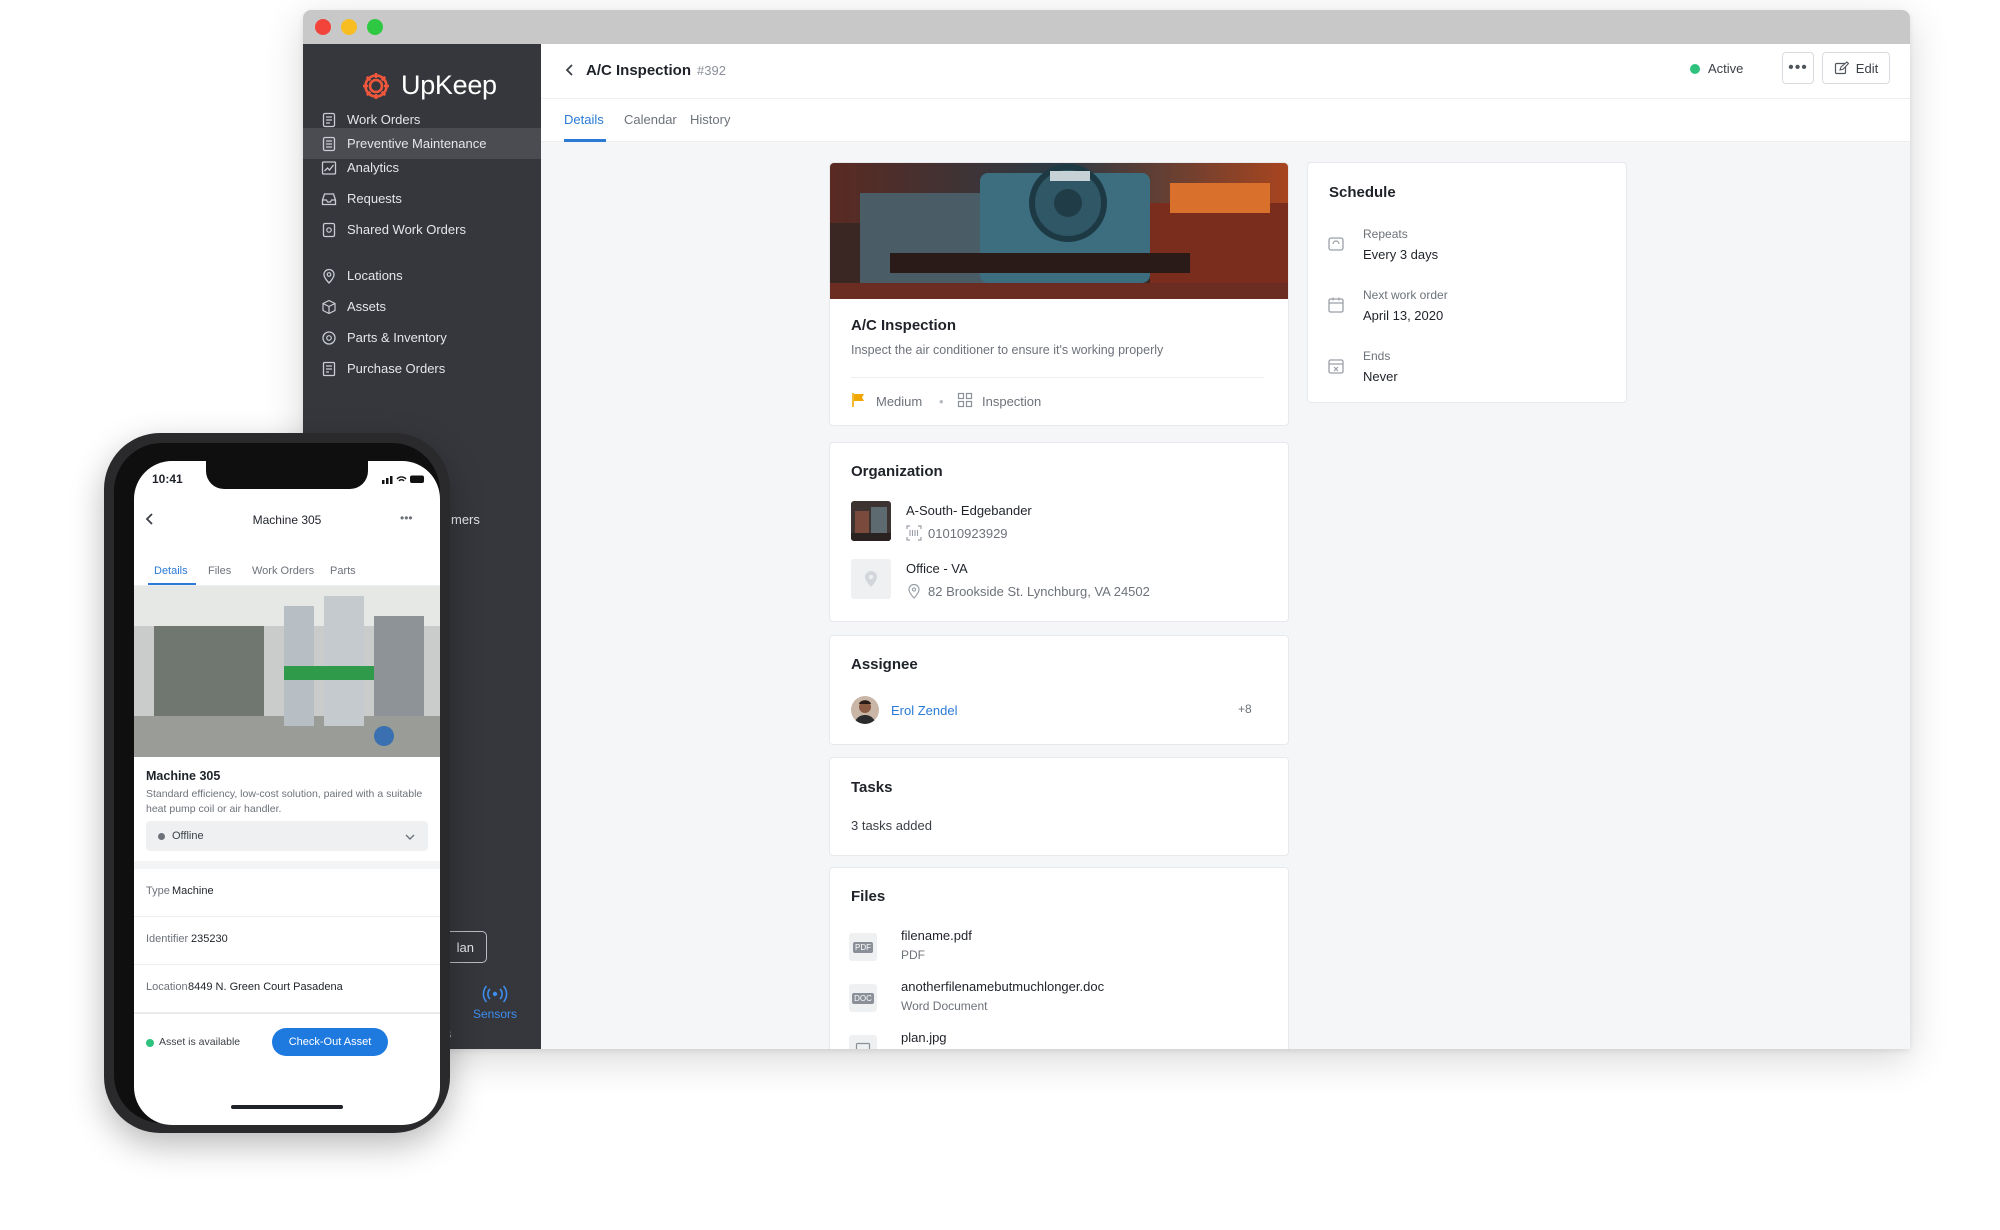 Image resolution: width=2000 pixels, height=1230 pixels. Describe the element at coordinates (899, 401) in the screenshot. I see `priority-label: Medium` at that location.